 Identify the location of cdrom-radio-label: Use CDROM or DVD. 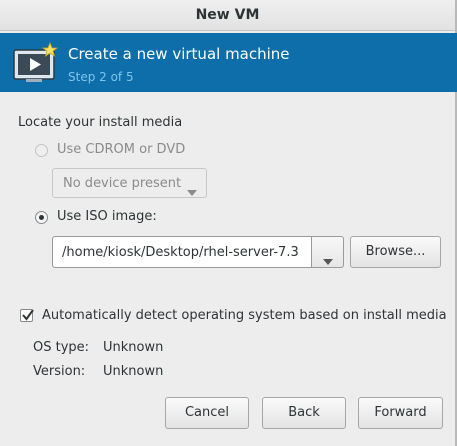
(121, 149).